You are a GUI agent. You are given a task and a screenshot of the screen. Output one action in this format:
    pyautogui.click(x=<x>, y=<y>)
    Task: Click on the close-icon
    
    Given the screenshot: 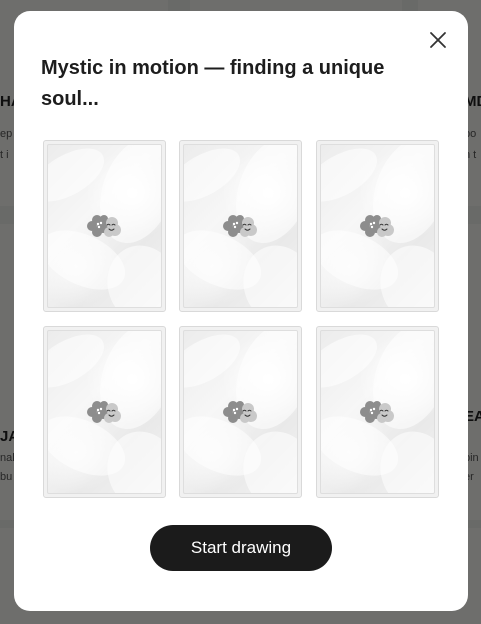 What is the action you would take?
    pyautogui.click(x=438, y=40)
    